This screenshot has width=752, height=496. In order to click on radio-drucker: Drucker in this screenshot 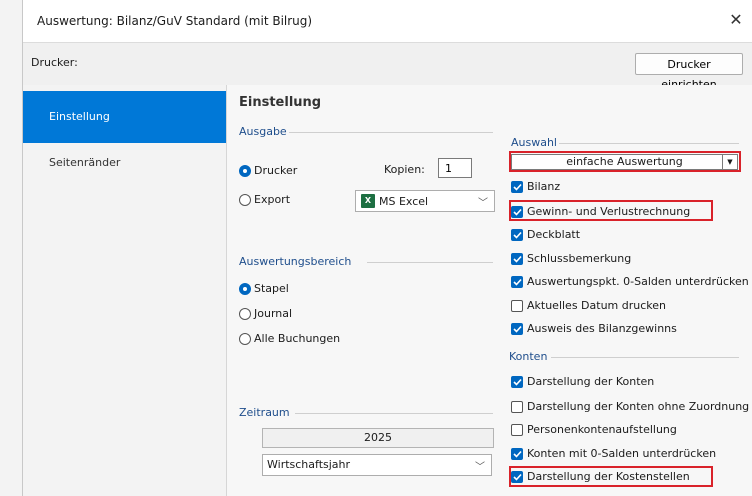, I will do `click(268, 170)`.